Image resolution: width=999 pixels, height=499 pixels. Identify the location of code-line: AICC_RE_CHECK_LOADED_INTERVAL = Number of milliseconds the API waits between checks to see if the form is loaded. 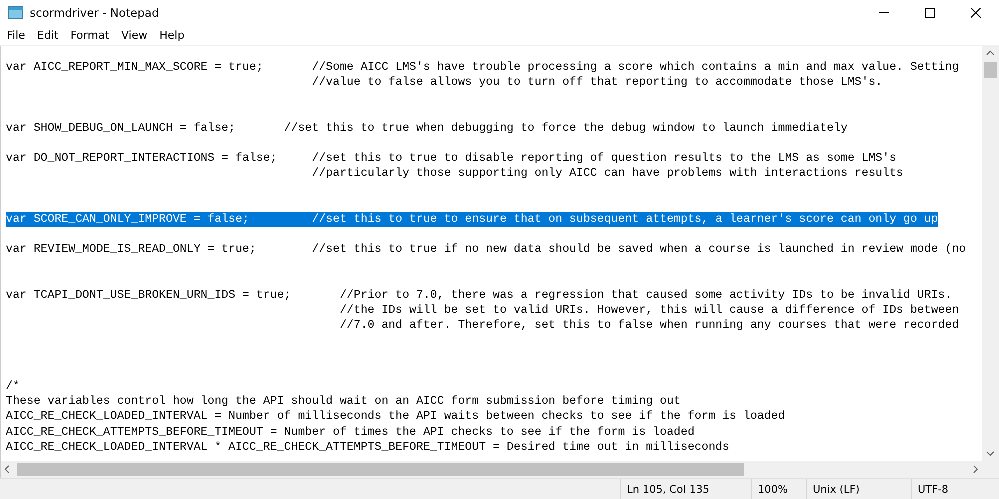
(396, 416).